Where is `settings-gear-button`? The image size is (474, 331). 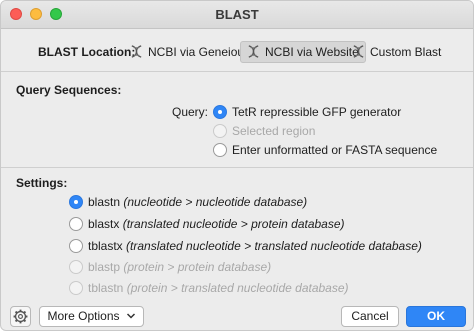 settings-gear-button is located at coordinates (20, 316).